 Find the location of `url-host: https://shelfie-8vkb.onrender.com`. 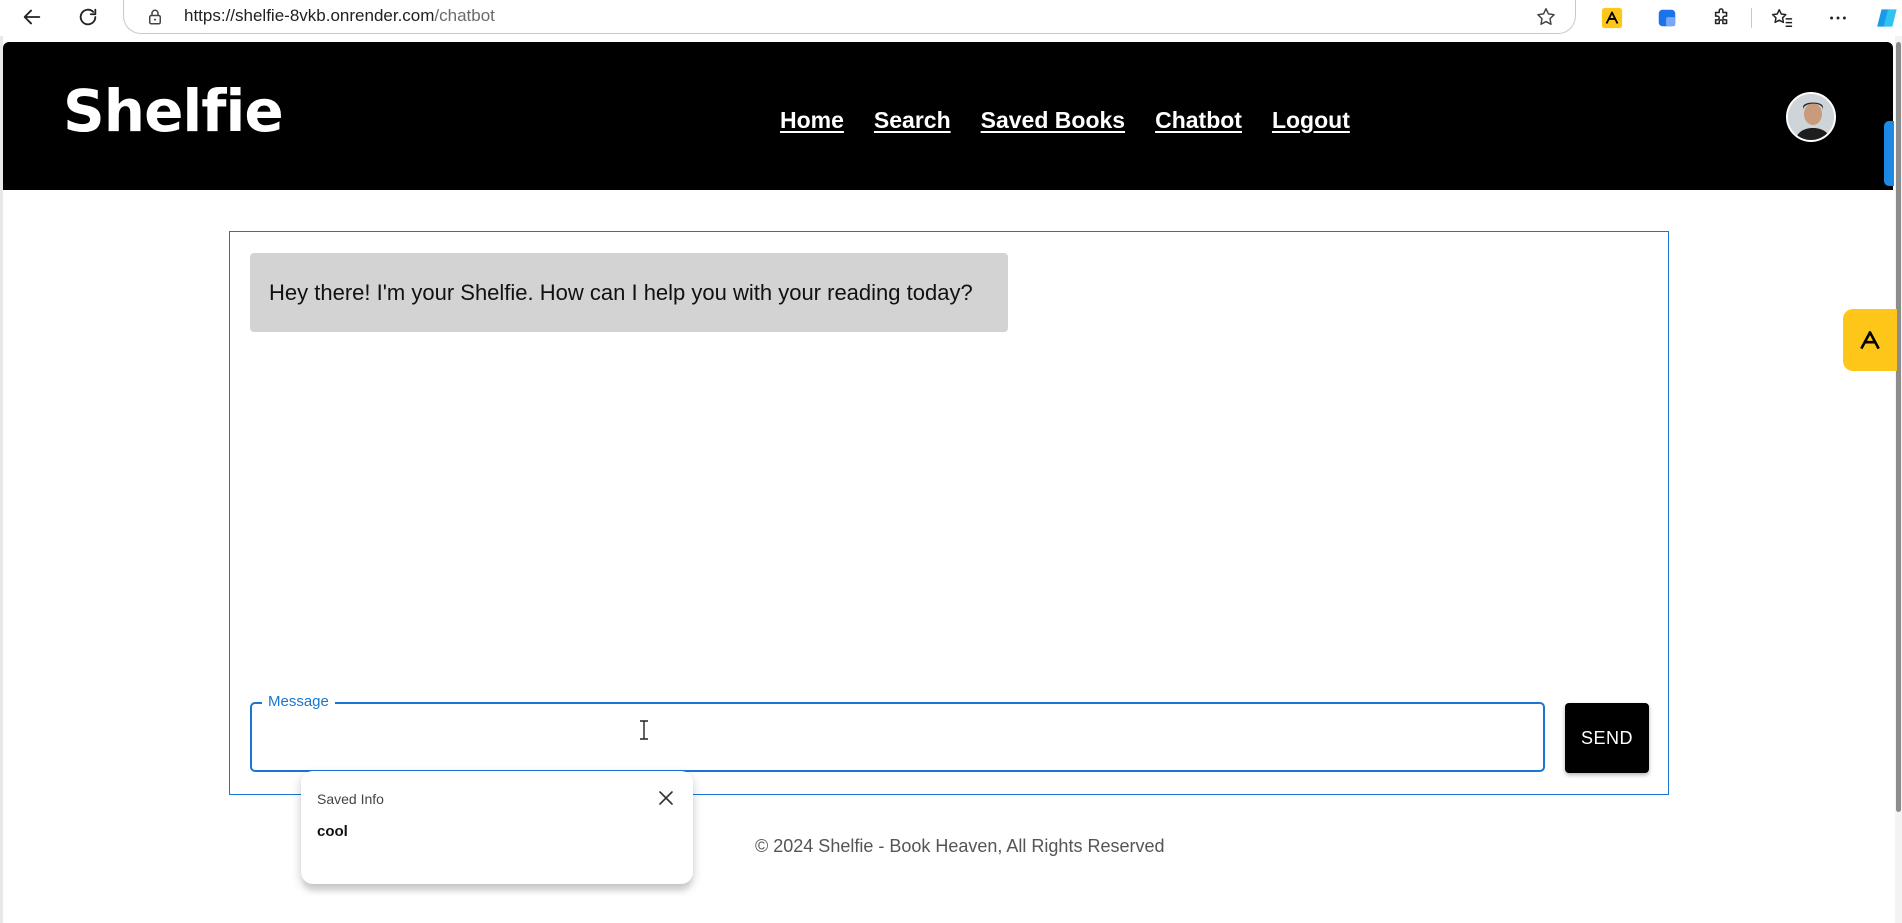

url-host: https://shelfie-8vkb.onrender.com is located at coordinates (309, 15).